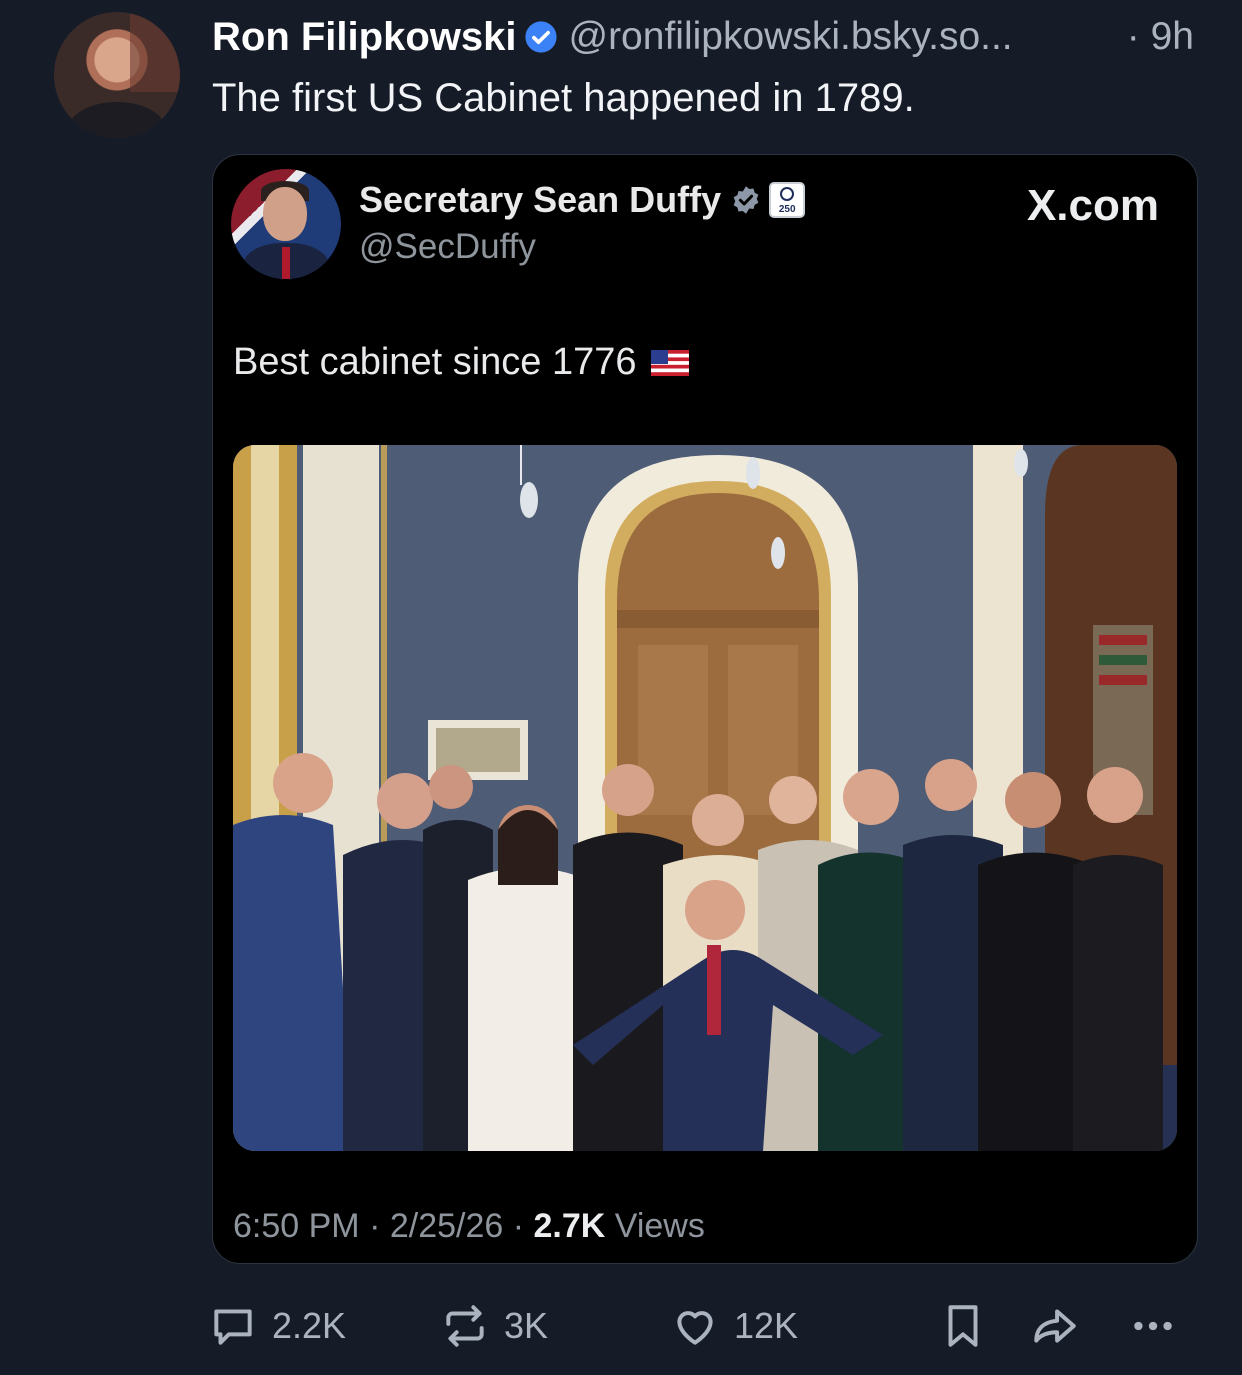 The height and width of the screenshot is (1375, 1242). Describe the element at coordinates (364, 37) in the screenshot. I see `author-name: Ron Filipkowski` at that location.